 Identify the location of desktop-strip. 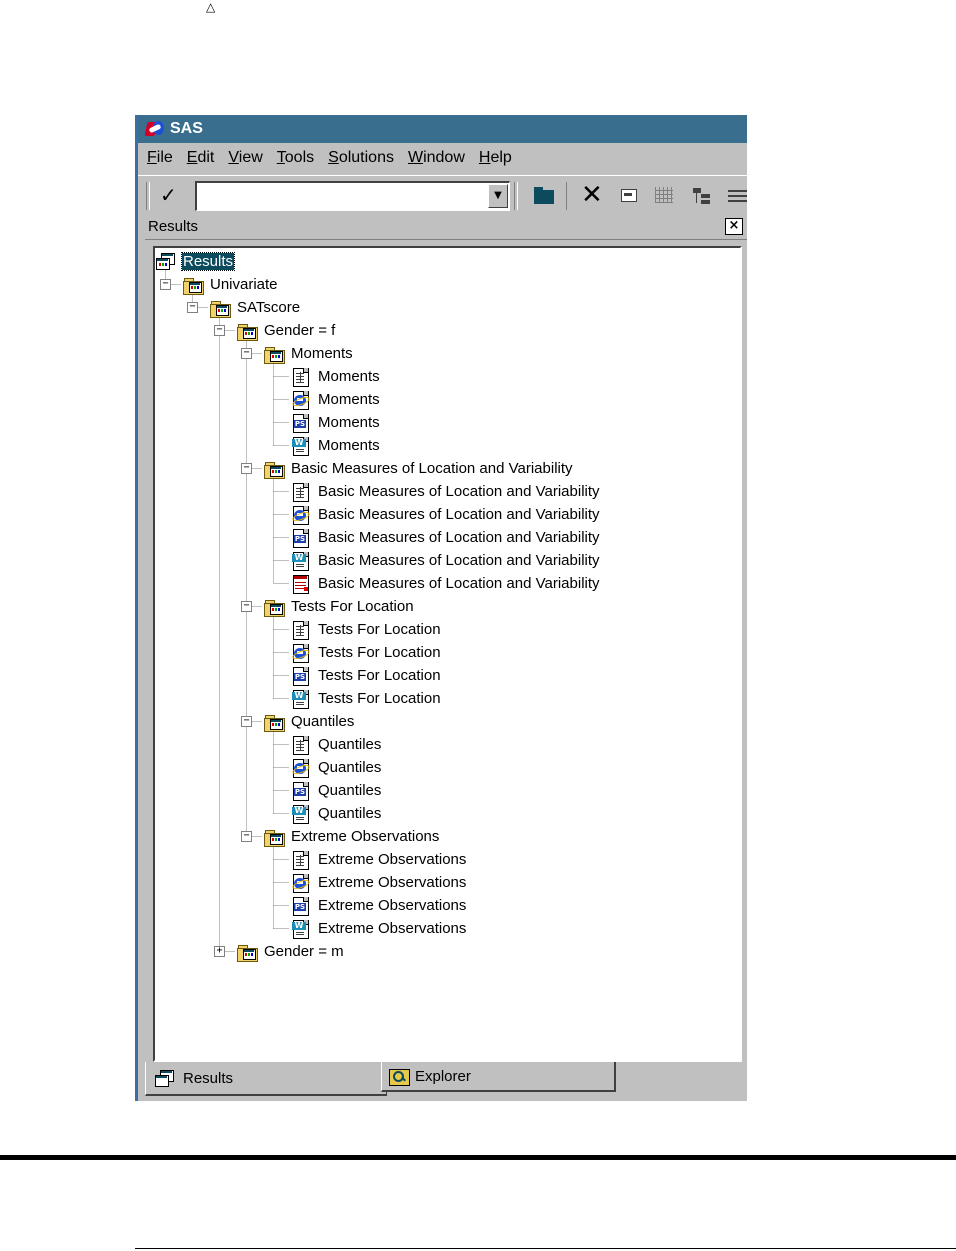
(136, 608).